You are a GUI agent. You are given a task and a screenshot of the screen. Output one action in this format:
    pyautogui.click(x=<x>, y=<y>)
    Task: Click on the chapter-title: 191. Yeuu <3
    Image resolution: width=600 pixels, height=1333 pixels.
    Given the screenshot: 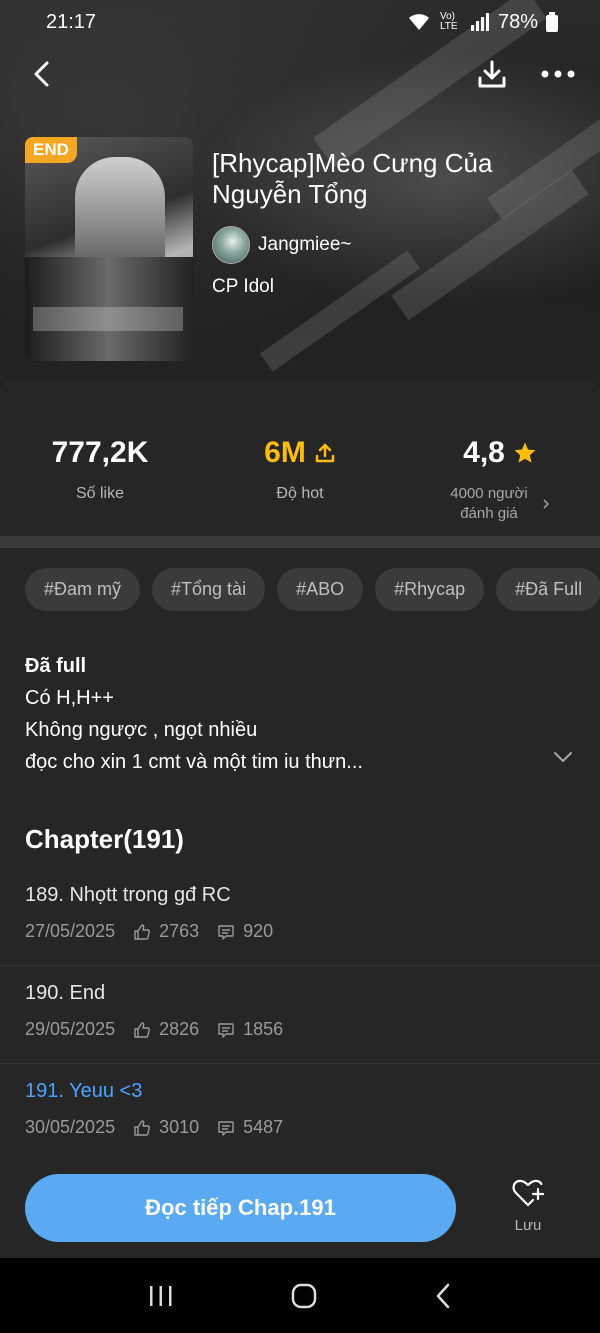 What is the action you would take?
    pyautogui.click(x=84, y=1091)
    